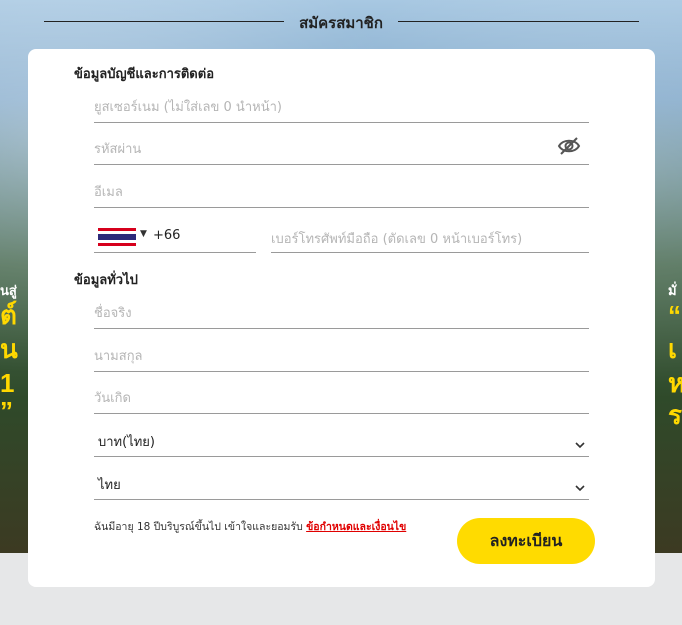 The image size is (682, 625). What do you see at coordinates (167, 235) in the screenshot?
I see `country-code-value: +66` at bounding box center [167, 235].